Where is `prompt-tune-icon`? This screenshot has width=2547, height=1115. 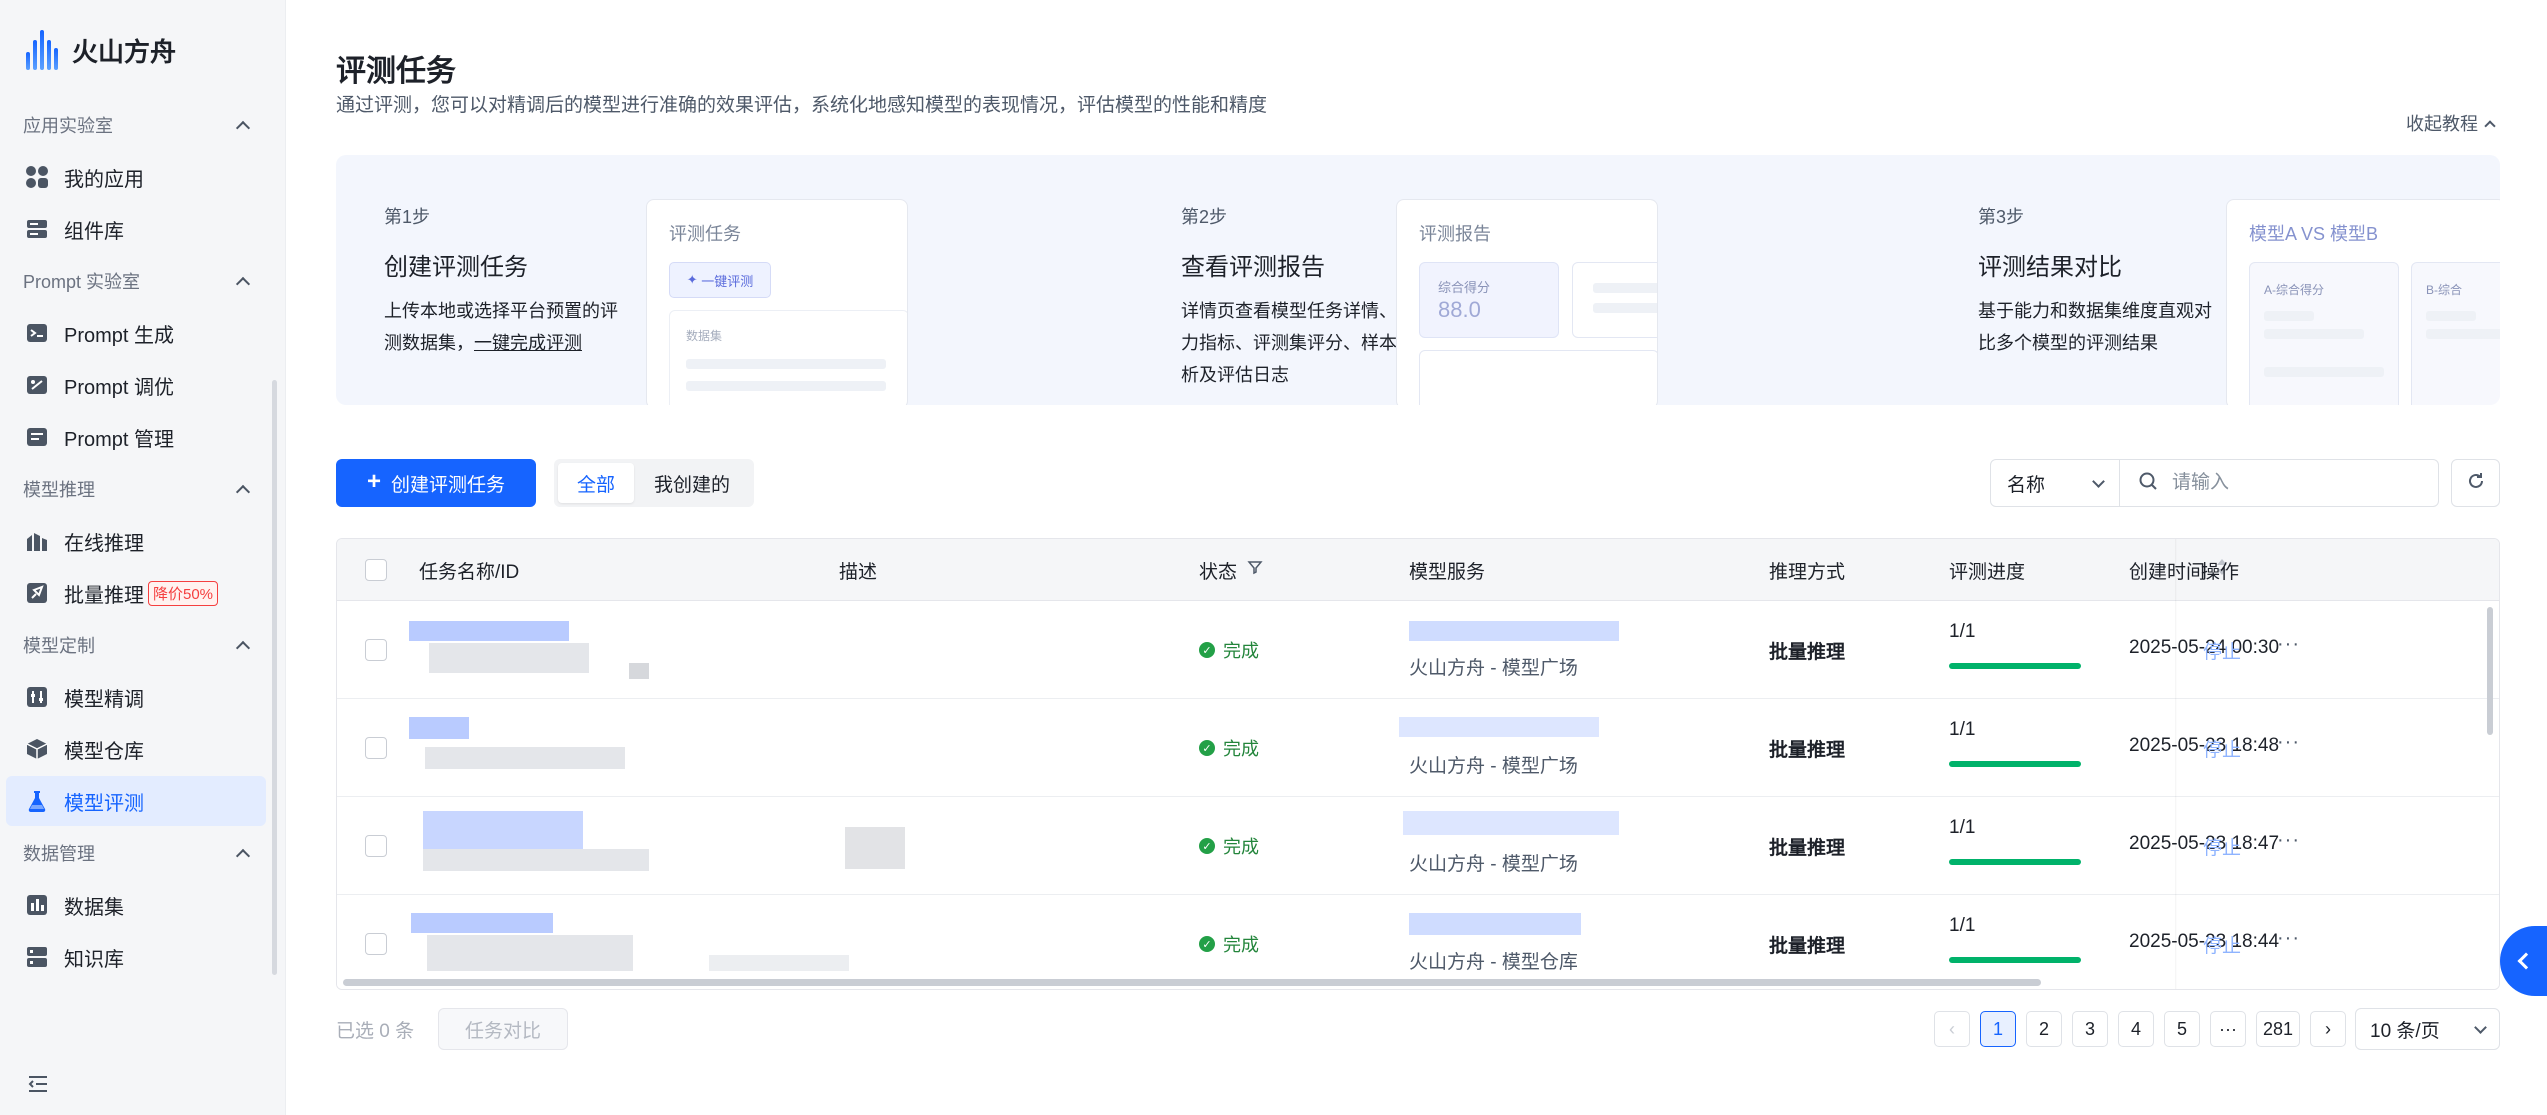
prompt-tune-icon is located at coordinates (37, 385).